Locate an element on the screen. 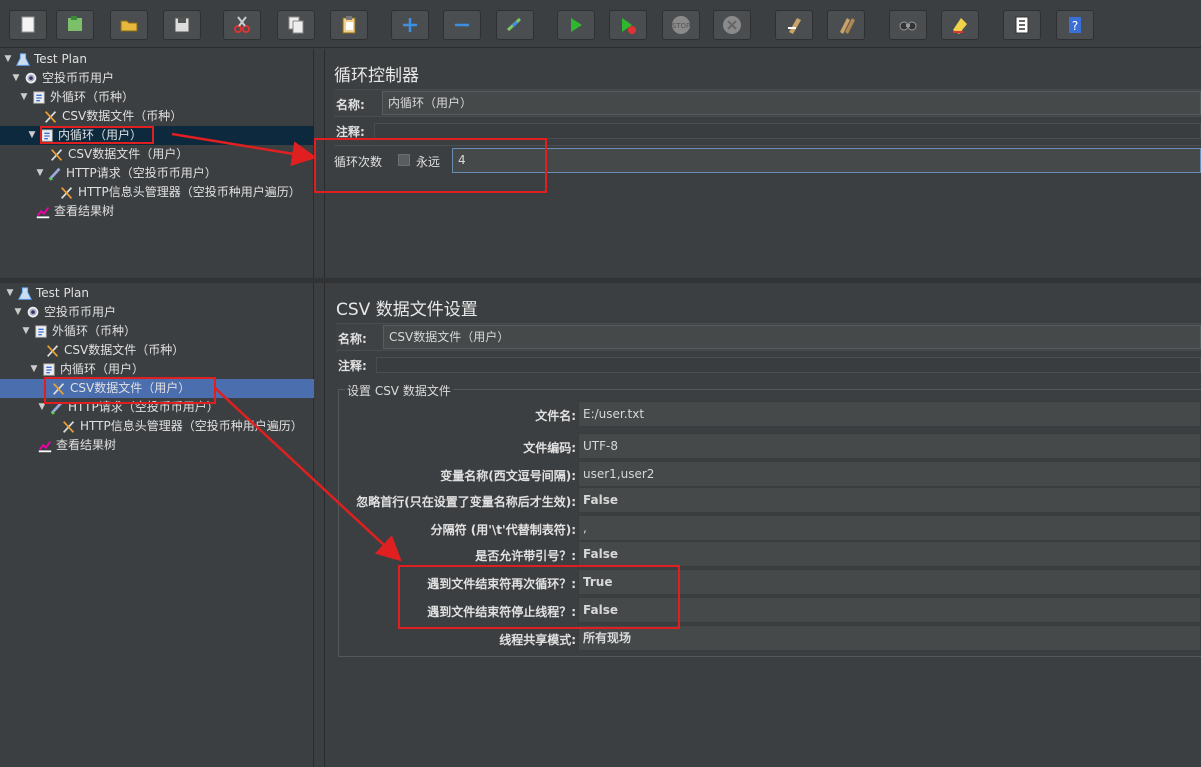 The image size is (1201, 767). new-button is located at coordinates (28, 25).